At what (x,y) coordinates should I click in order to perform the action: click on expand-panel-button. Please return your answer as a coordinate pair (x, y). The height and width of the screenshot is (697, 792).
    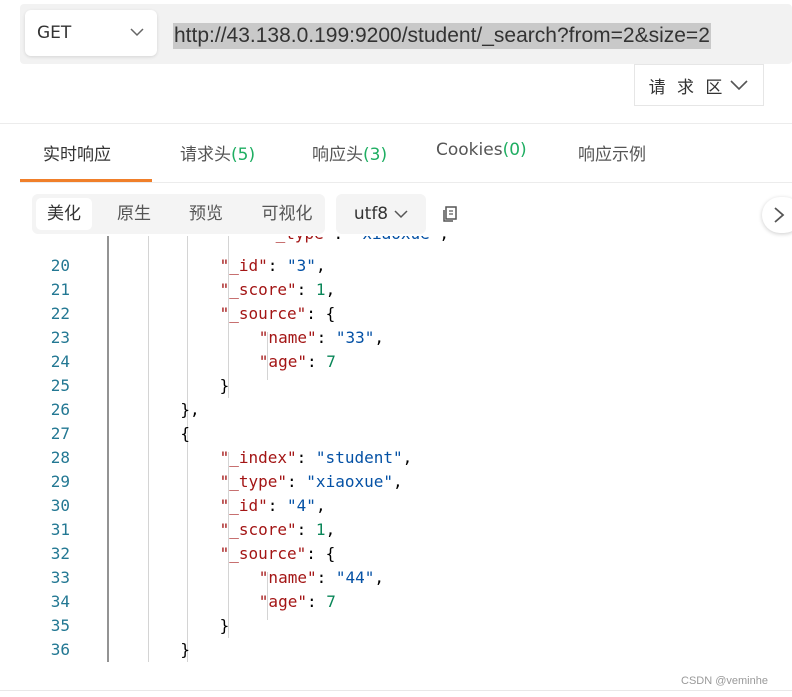
    Looking at the image, I should click on (777, 215).